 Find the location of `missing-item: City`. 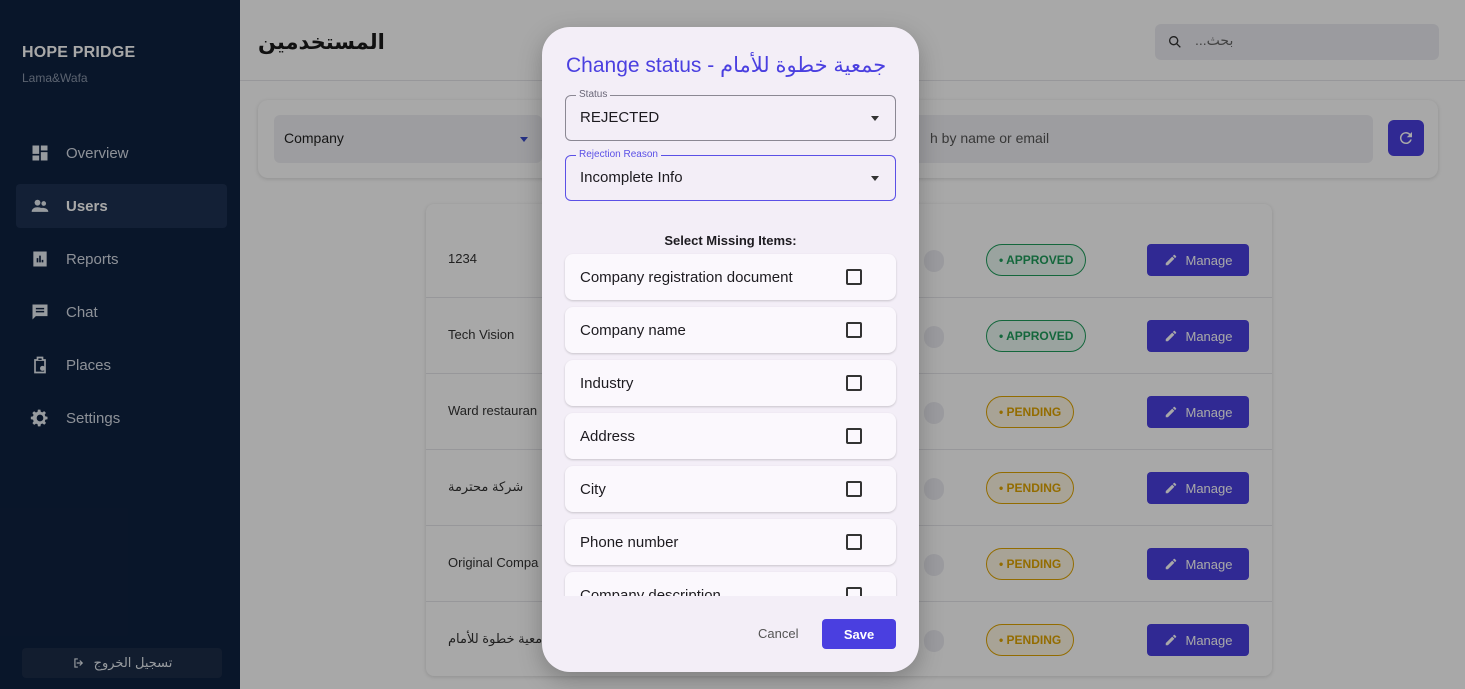

missing-item: City is located at coordinates (730, 489).